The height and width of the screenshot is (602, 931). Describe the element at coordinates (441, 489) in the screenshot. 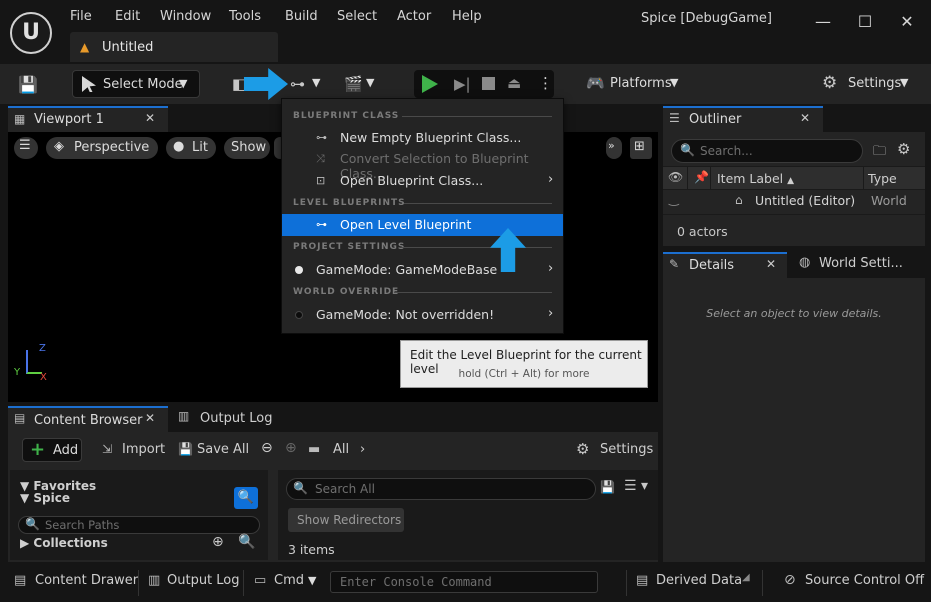

I see `search-all-input: 🔍 Search All` at that location.